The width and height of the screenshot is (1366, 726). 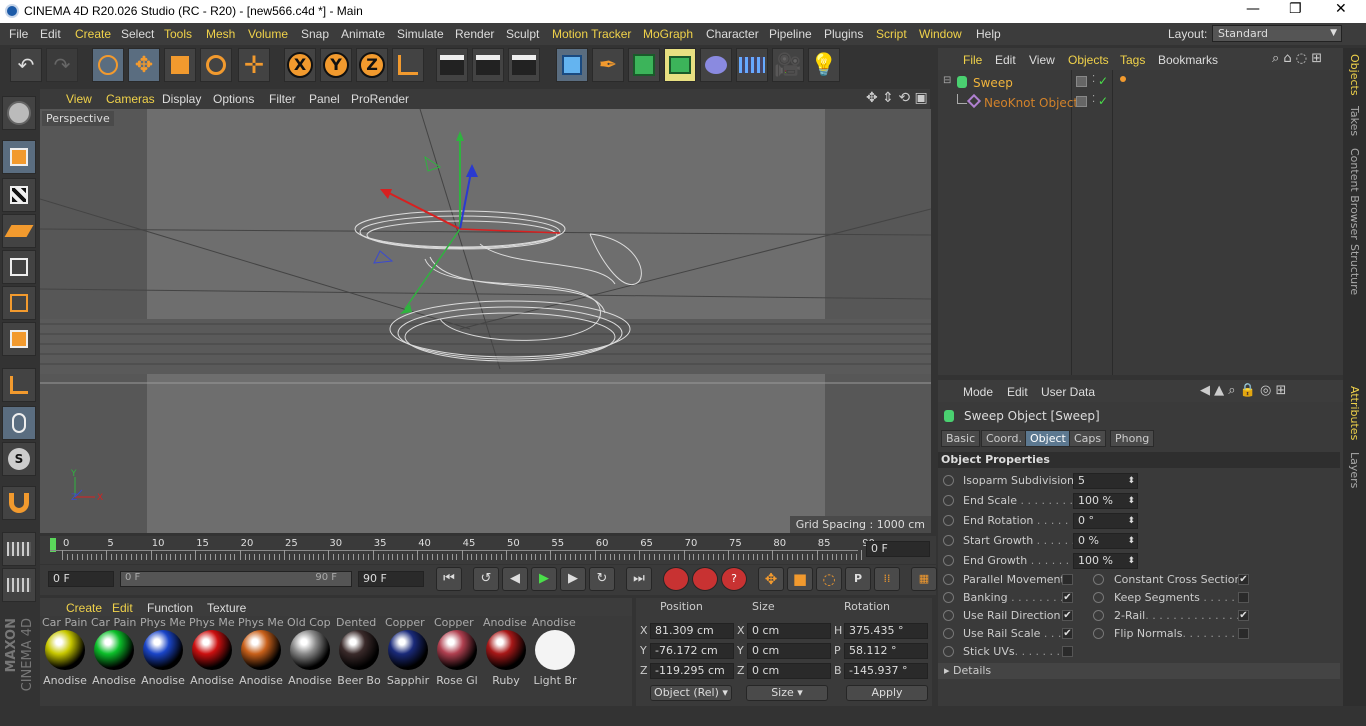 What do you see at coordinates (506, 651) in the screenshot?
I see `material-swatch: Ruby` at bounding box center [506, 651].